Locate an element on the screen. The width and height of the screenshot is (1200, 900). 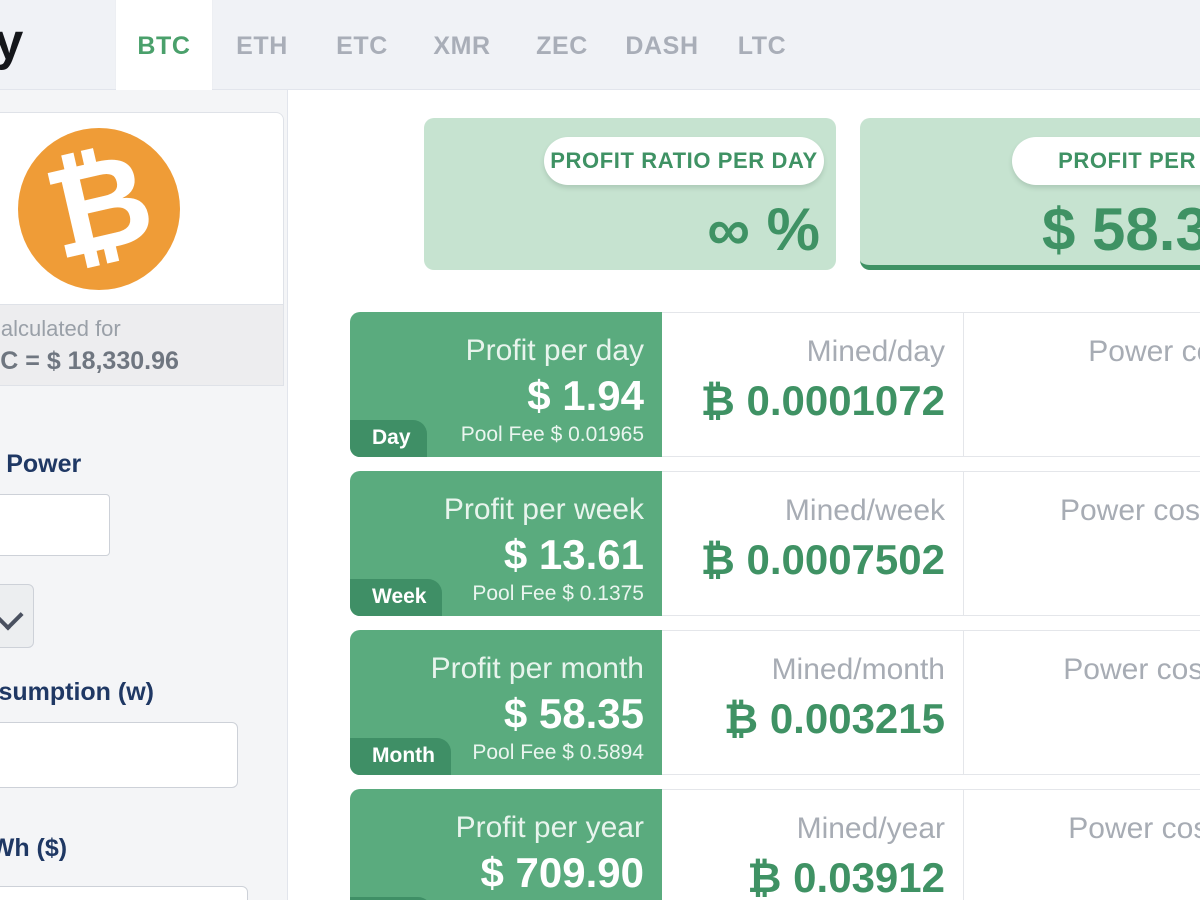
profit-ratio-per-day-value: ∞ % is located at coordinates (763, 229).